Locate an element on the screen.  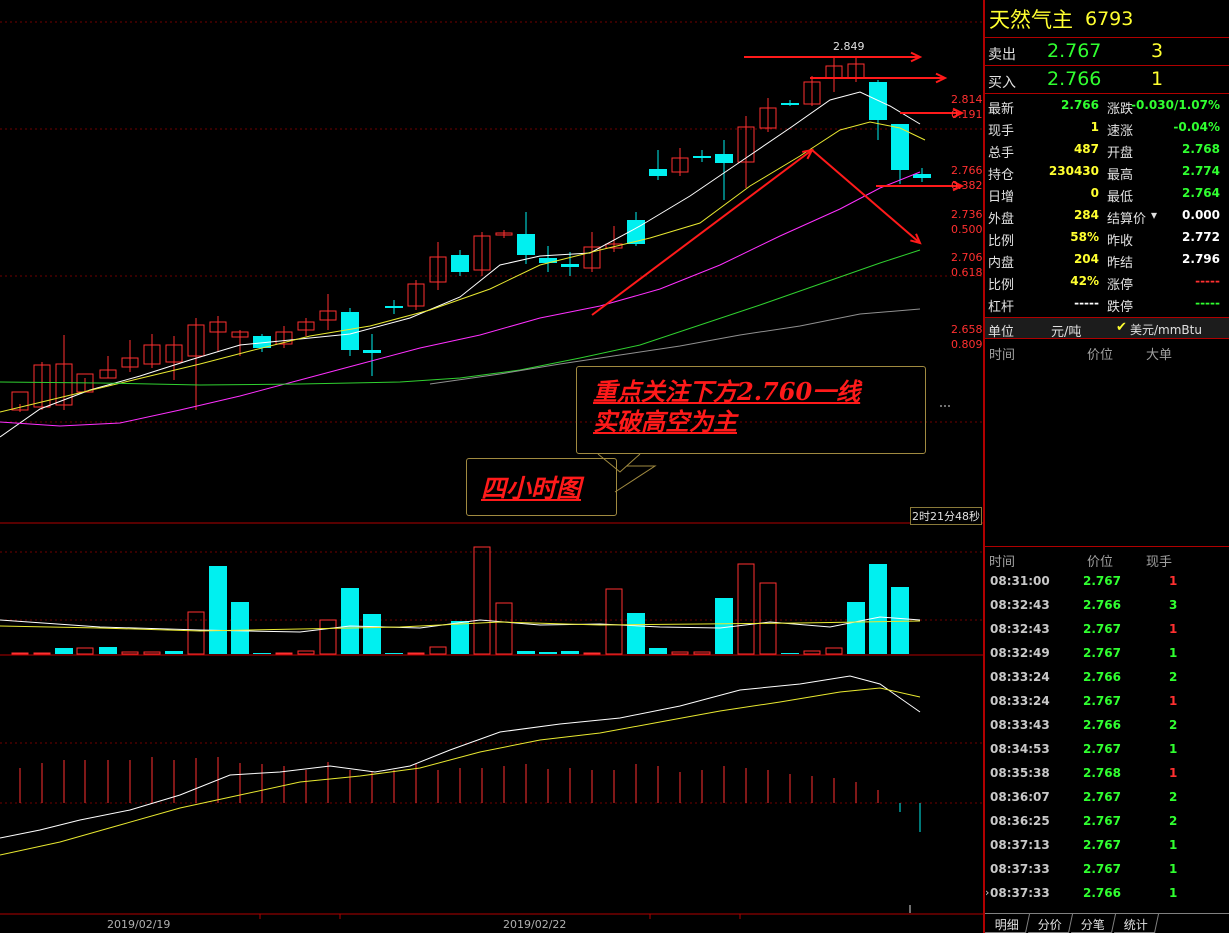
info-label: 外盘 is located at coordinates (1001, 219).